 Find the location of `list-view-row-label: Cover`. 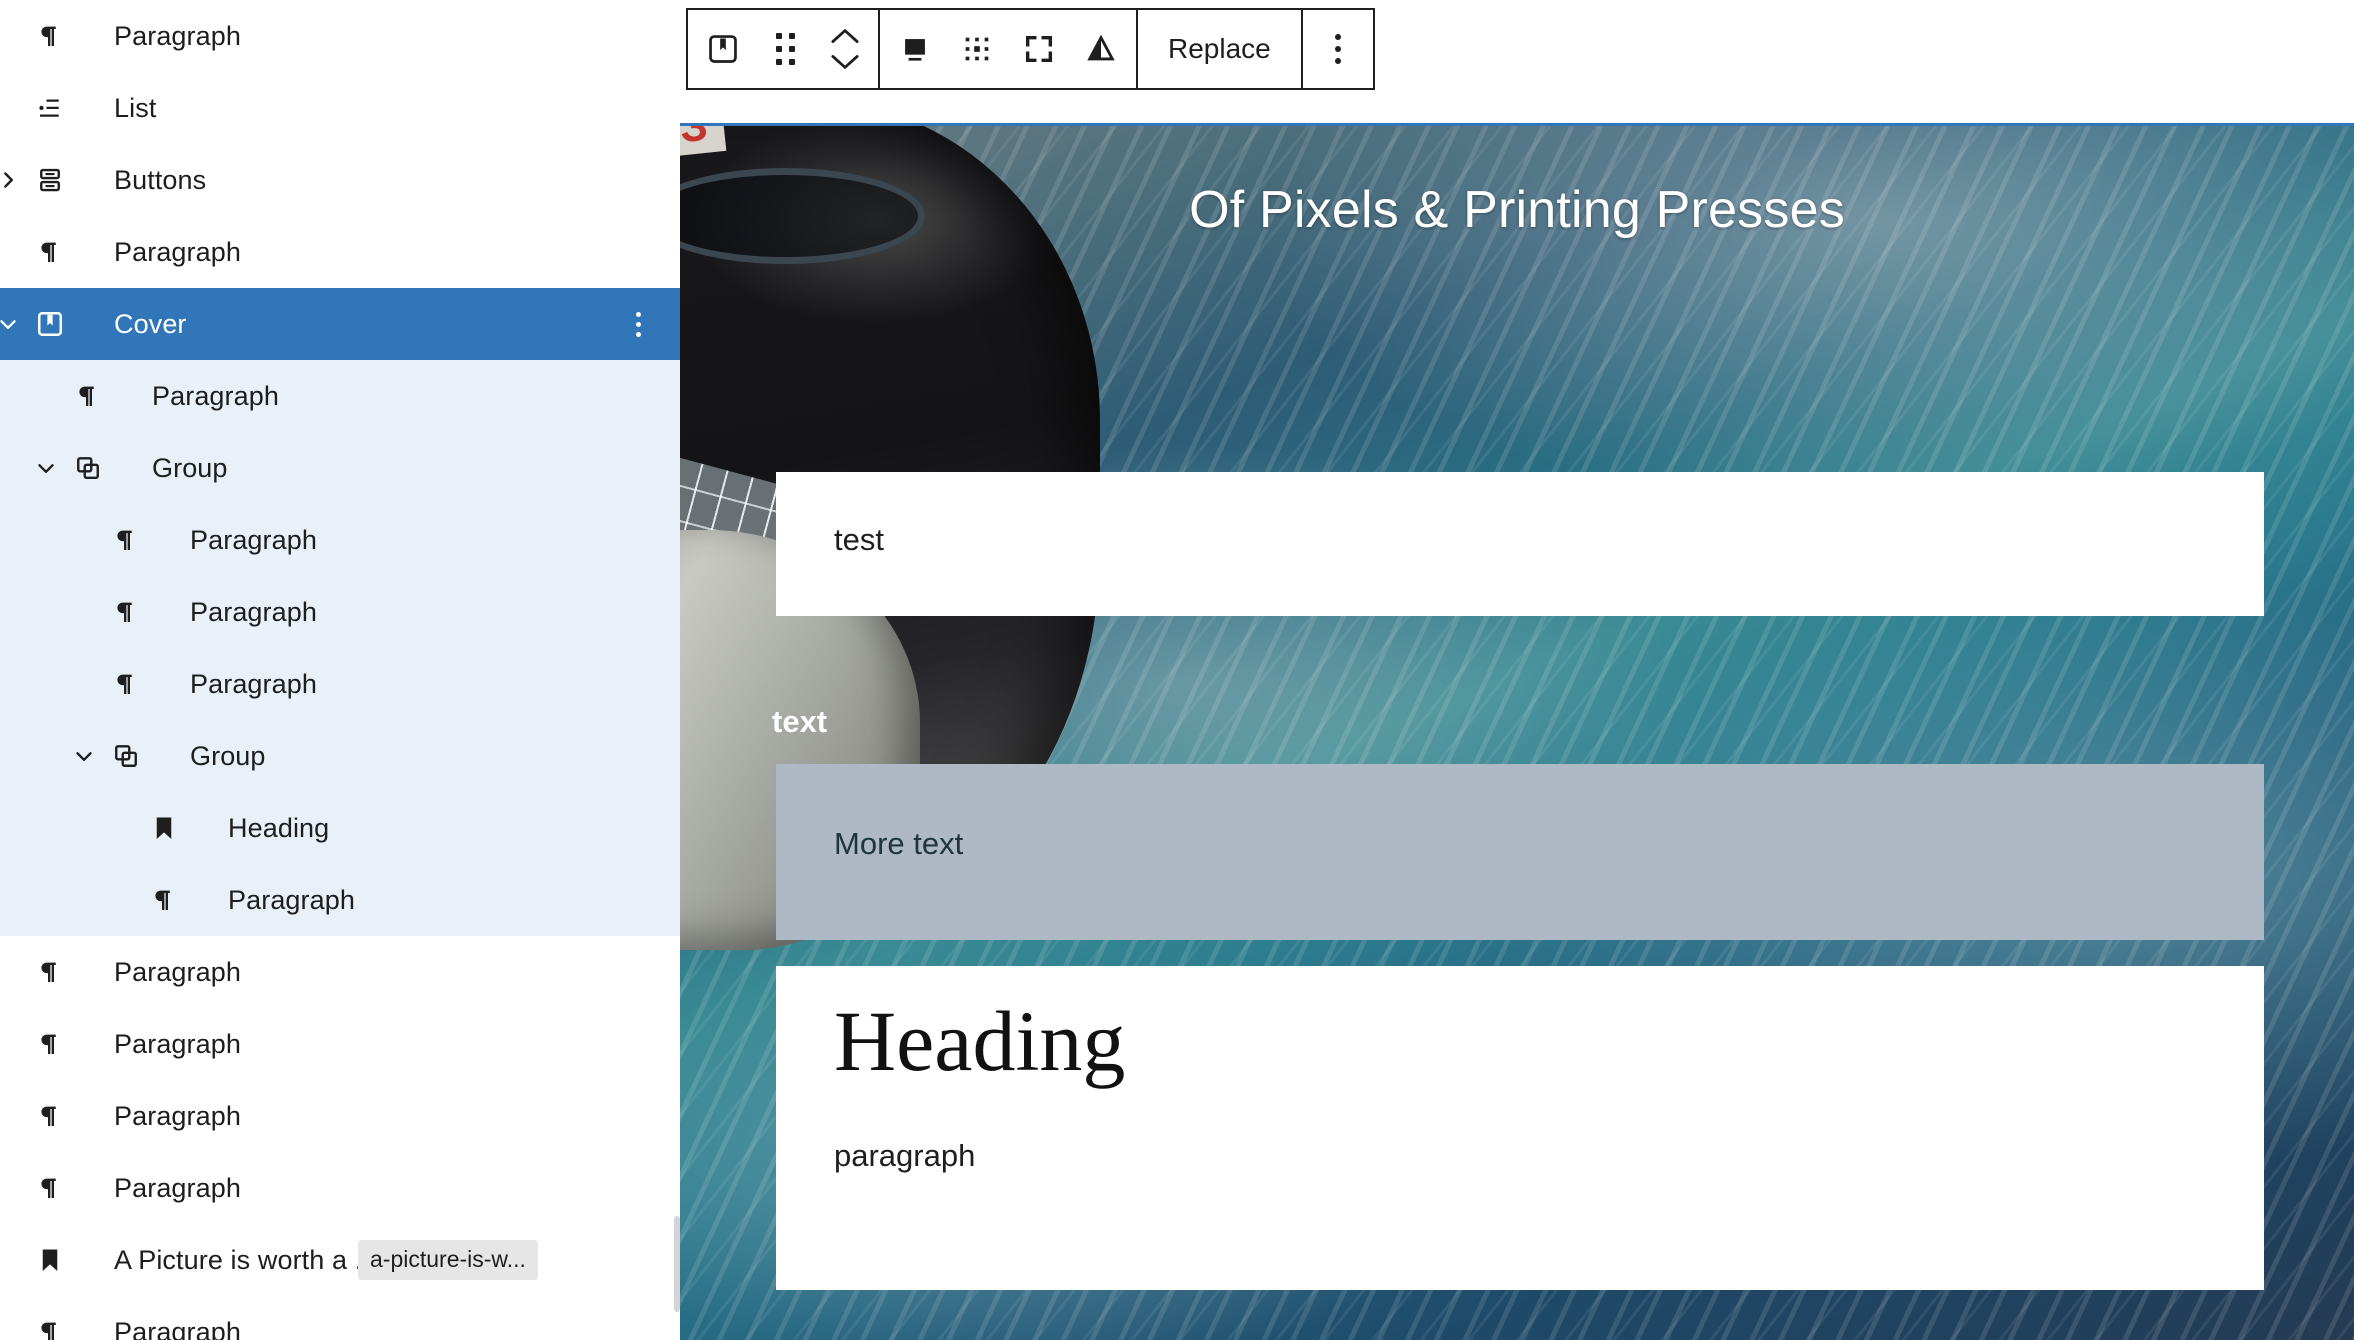

list-view-row-label: Cover is located at coordinates (150, 323).